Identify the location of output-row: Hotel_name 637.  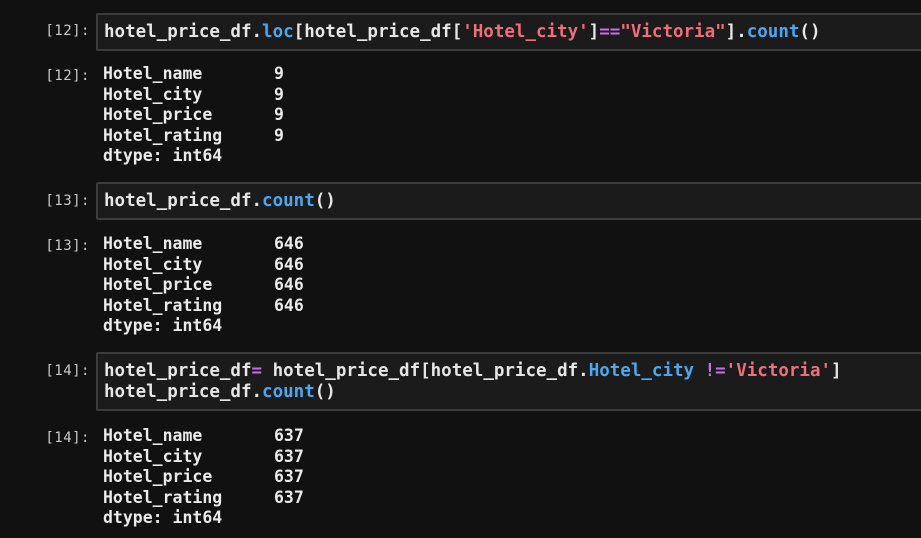
(203, 436).